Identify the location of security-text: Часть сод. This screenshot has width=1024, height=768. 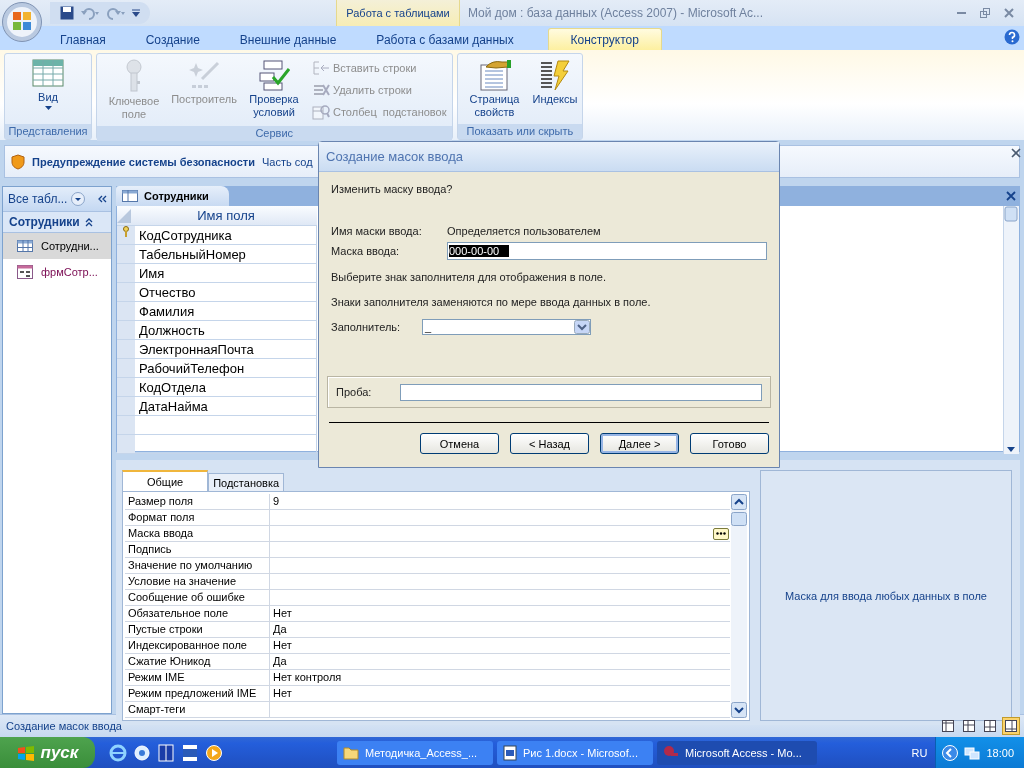
(287, 161).